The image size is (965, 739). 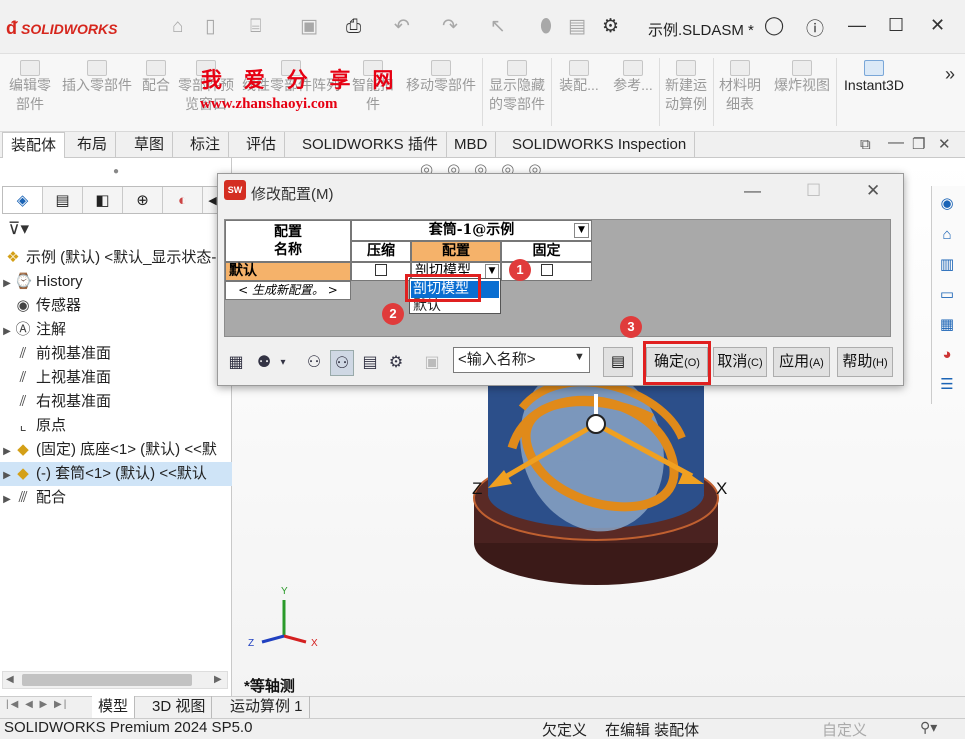 What do you see at coordinates (177, 27) in the screenshot?
I see `home-icon: ⌂` at bounding box center [177, 27].